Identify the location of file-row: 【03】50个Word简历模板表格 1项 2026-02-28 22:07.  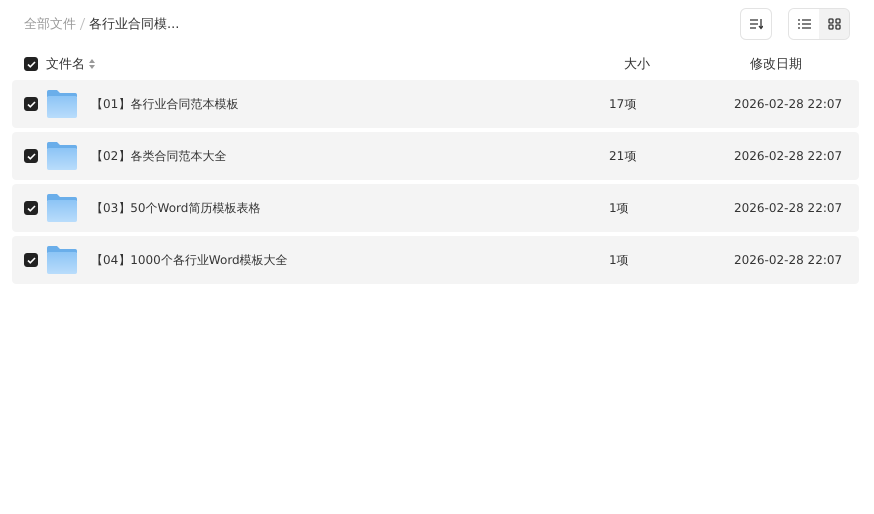
(435, 208).